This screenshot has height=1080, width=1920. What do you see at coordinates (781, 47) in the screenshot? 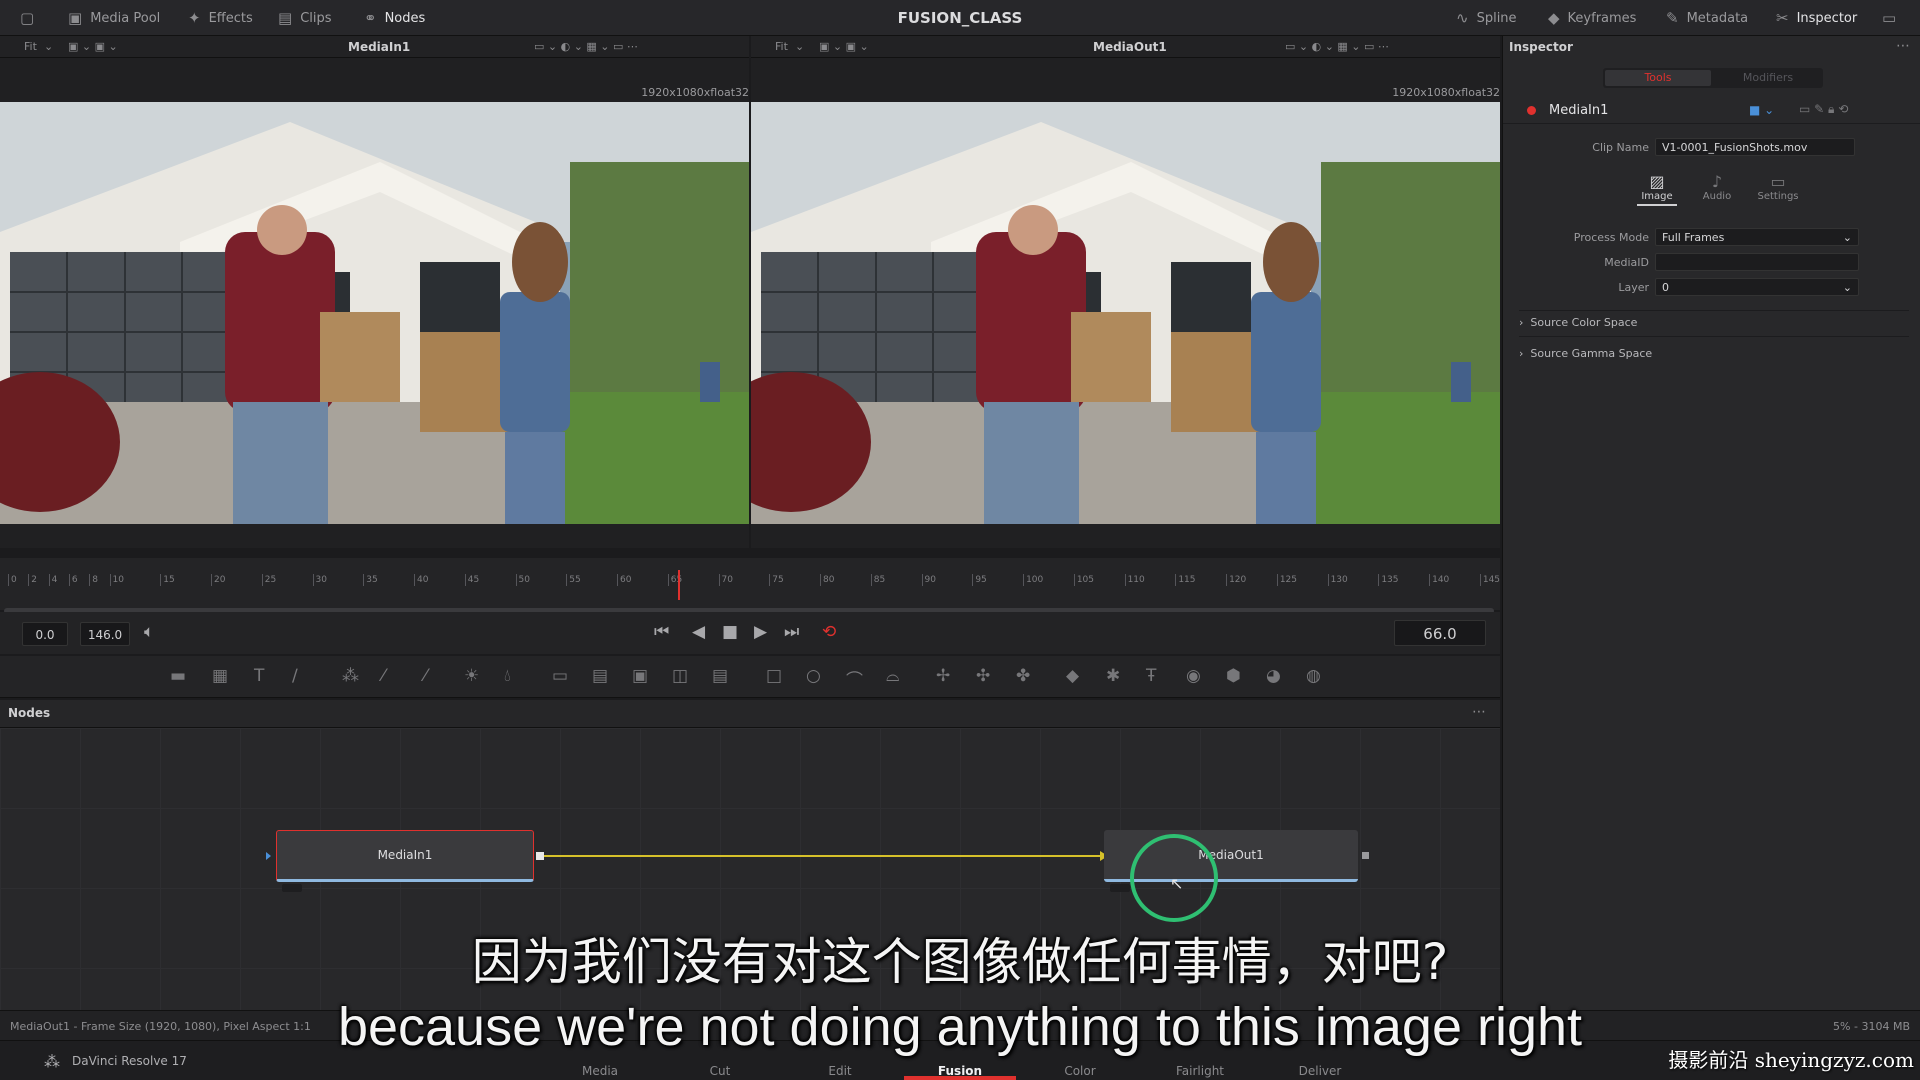
I see `viewer-right-fit: Fit` at bounding box center [781, 47].